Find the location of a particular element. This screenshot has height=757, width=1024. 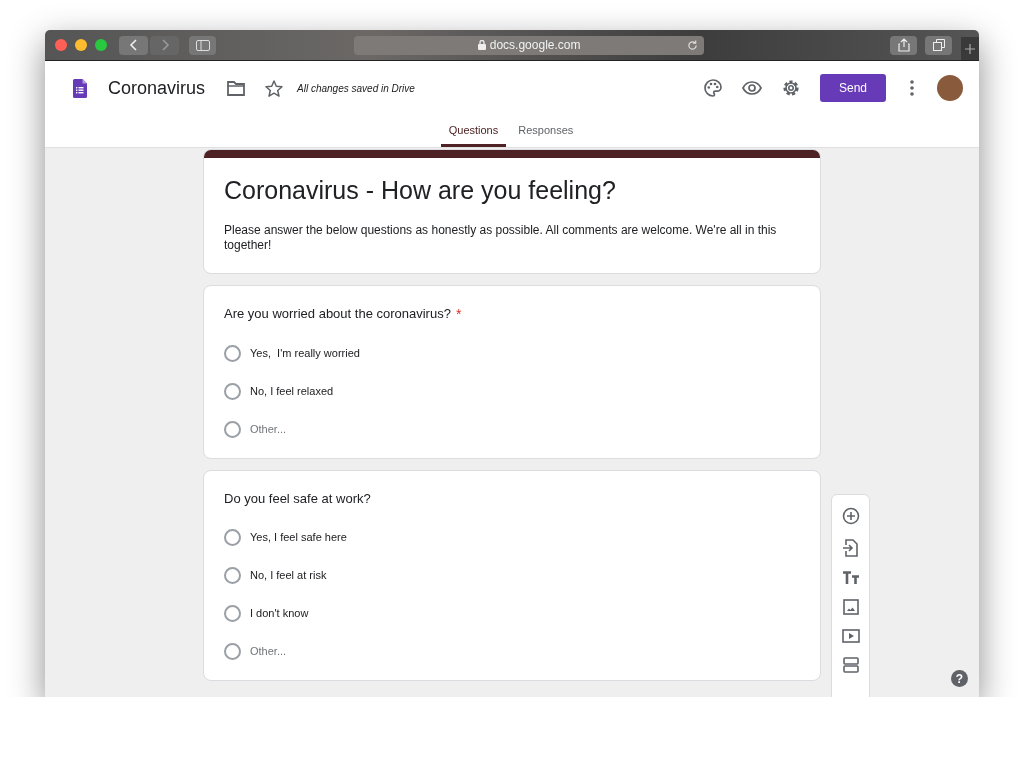

url-text: docs.google.com is located at coordinates (535, 45).